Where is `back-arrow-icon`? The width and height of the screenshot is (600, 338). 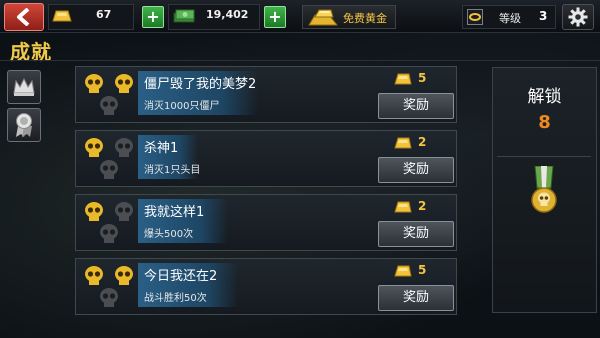
back-arrow-icon is located at coordinates (23, 17).